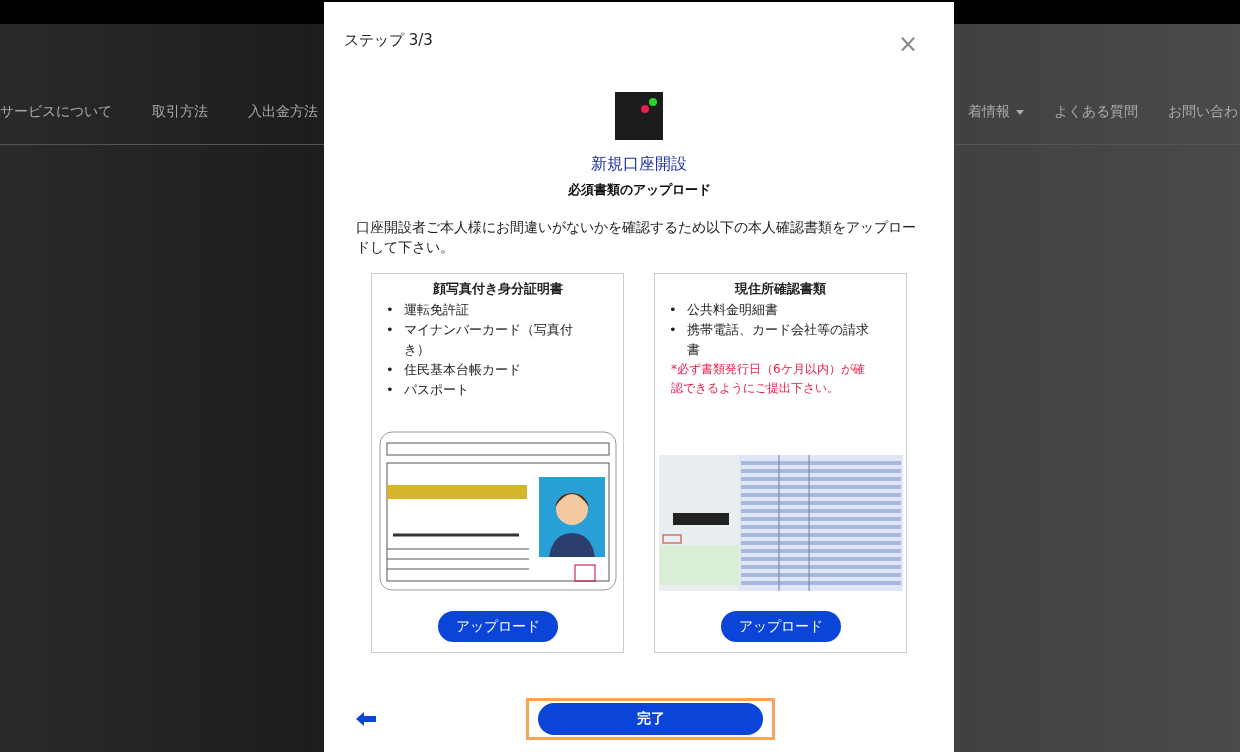  What do you see at coordinates (497, 289) in the screenshot?
I see `card-title: 顔写真付き身分証明書` at bounding box center [497, 289].